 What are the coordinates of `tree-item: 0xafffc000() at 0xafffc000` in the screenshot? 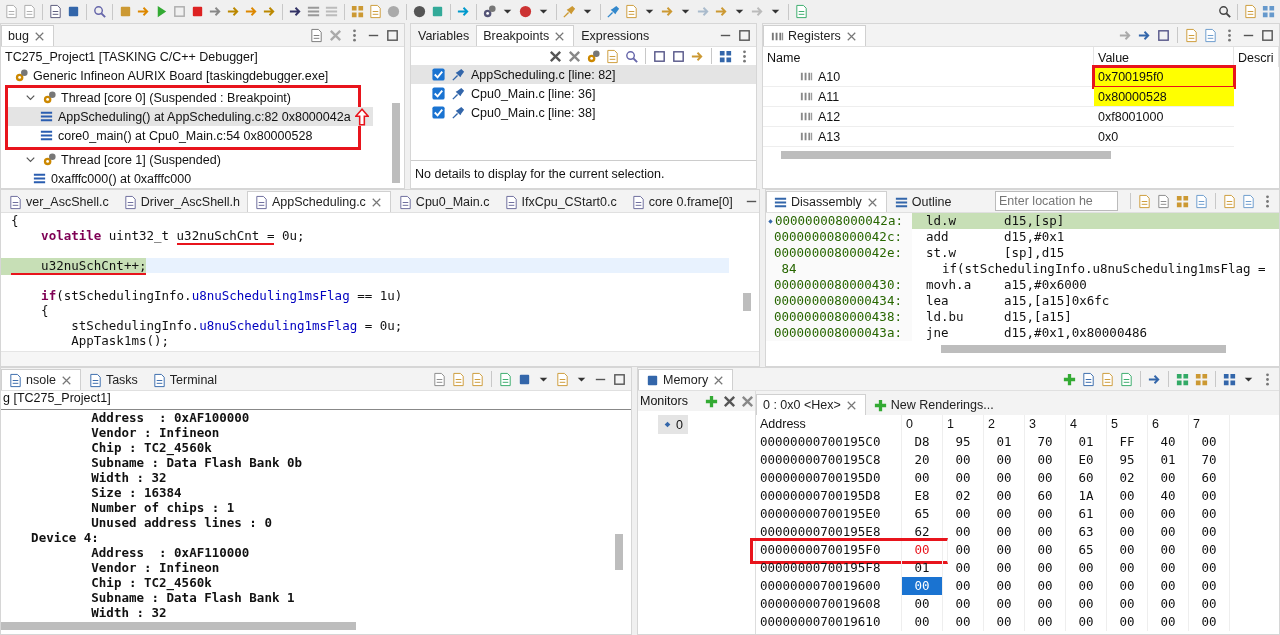 It's located at (98, 178).